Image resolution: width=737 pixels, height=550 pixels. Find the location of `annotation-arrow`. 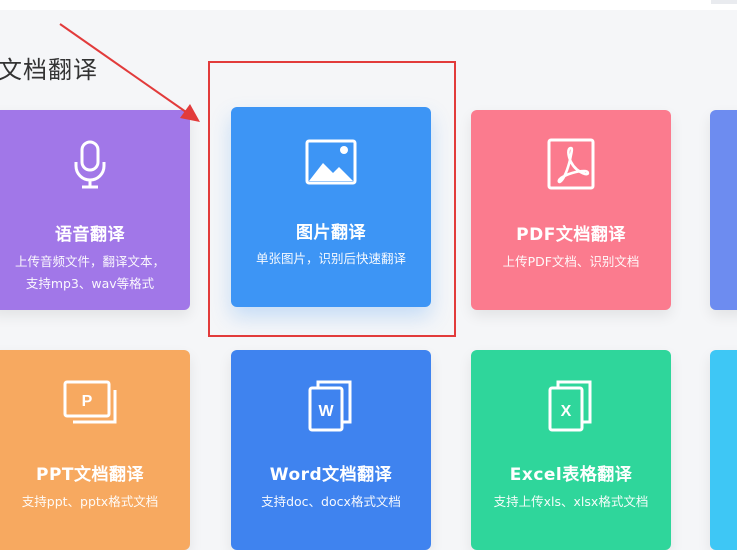

annotation-arrow is located at coordinates (129, 72).